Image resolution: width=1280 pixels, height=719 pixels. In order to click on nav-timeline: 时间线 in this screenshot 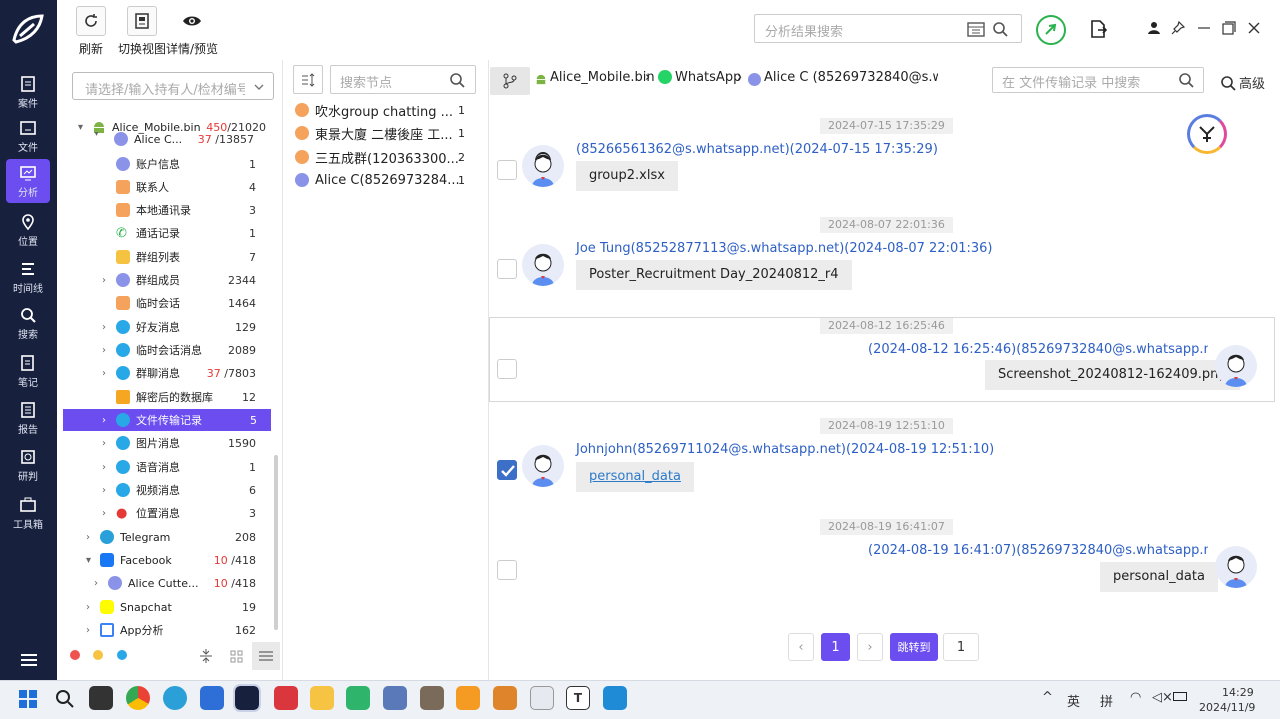, I will do `click(28, 277)`.